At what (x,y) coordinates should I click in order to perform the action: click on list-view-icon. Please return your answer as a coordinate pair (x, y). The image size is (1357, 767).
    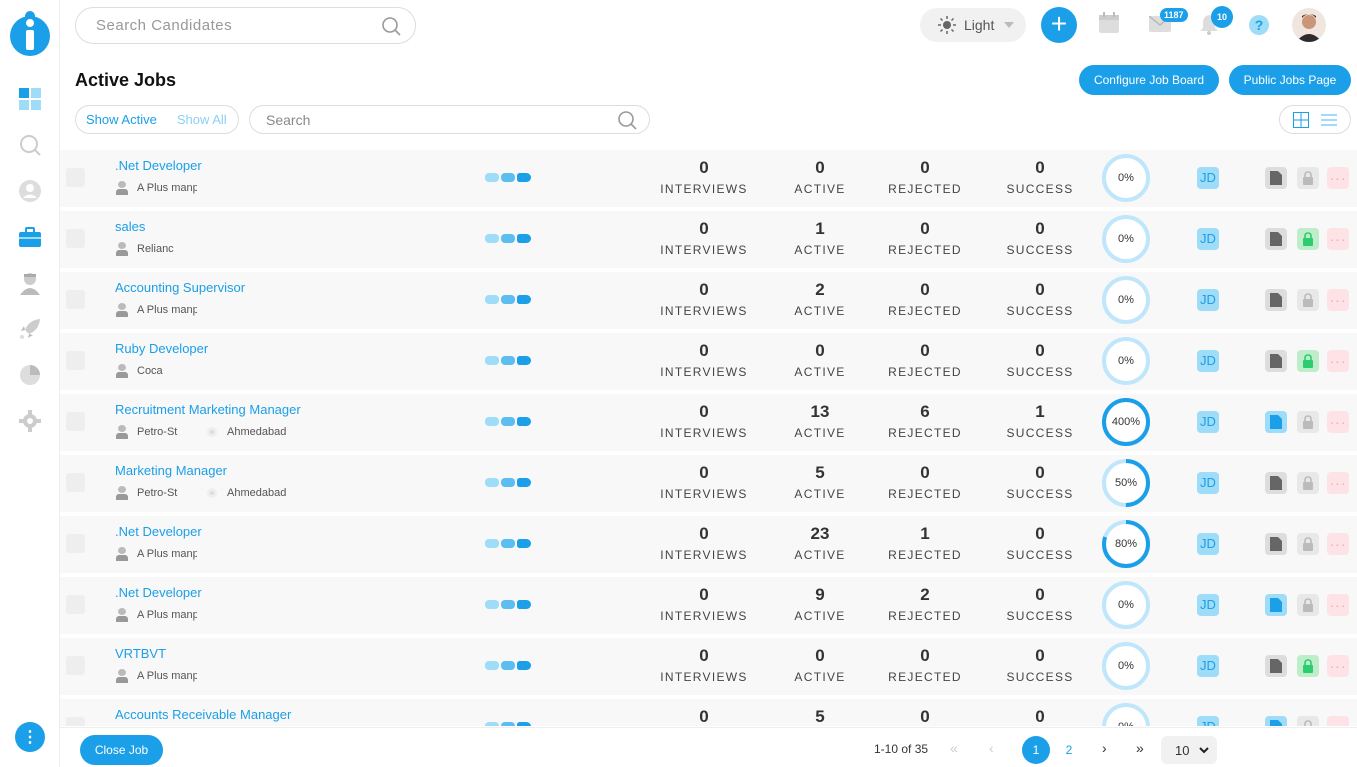
    Looking at the image, I should click on (1329, 119).